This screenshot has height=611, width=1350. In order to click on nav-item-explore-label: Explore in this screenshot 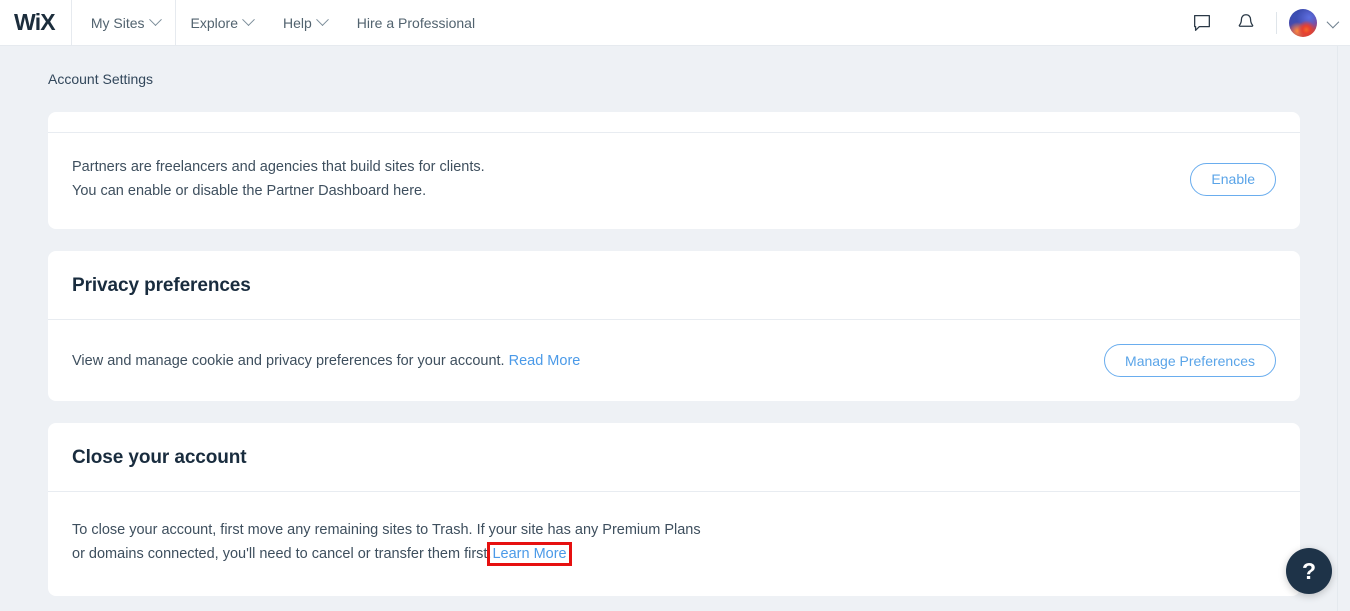, I will do `click(214, 22)`.